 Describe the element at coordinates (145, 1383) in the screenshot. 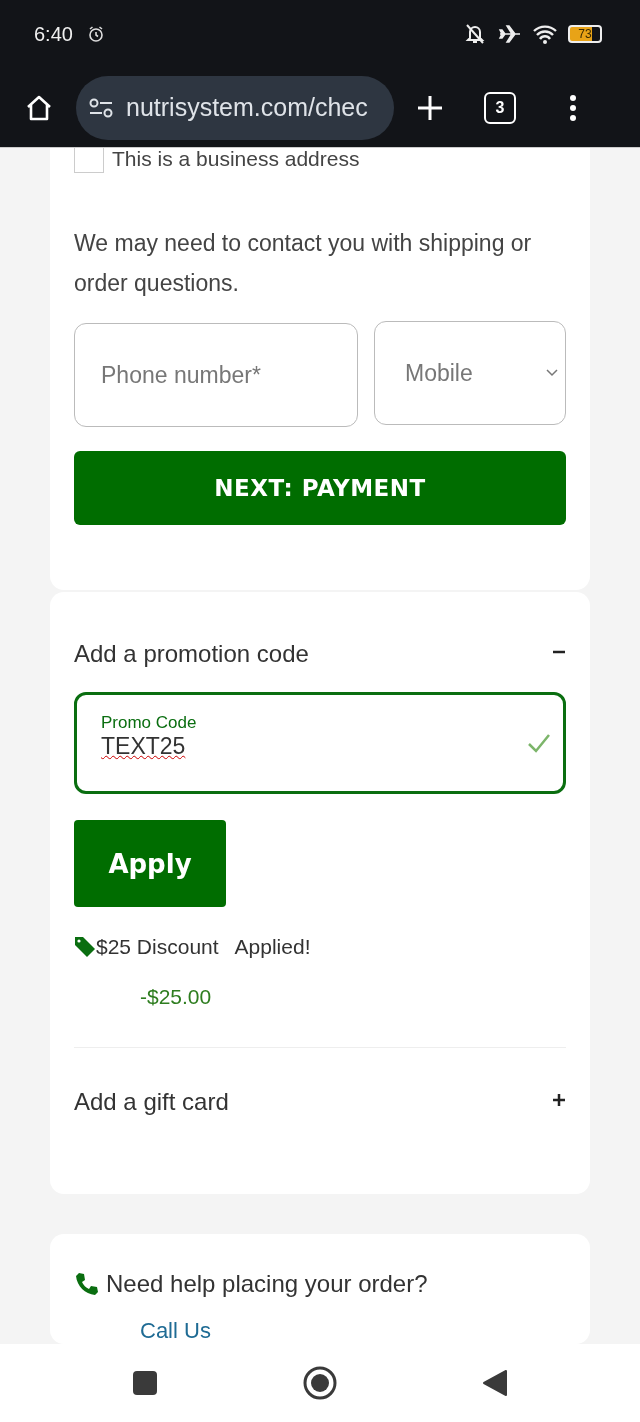

I see `recent-apps-icon` at that location.